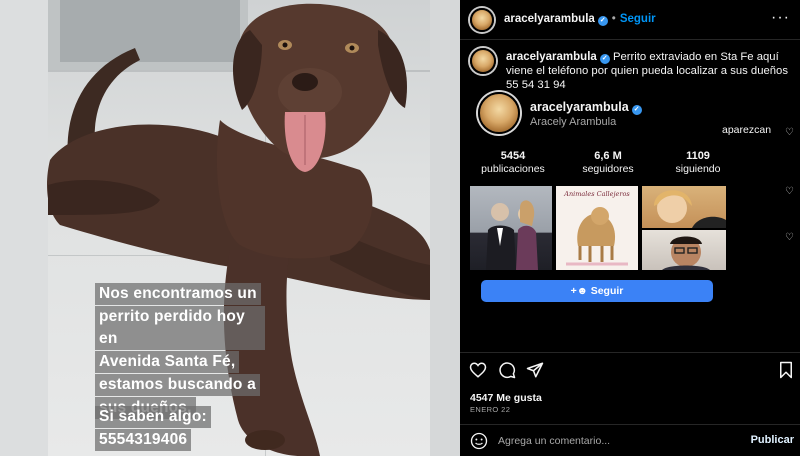 This screenshot has height=456, width=800. What do you see at coordinates (551, 57) in the screenshot?
I see `caption-username: aracelyarambula` at bounding box center [551, 57].